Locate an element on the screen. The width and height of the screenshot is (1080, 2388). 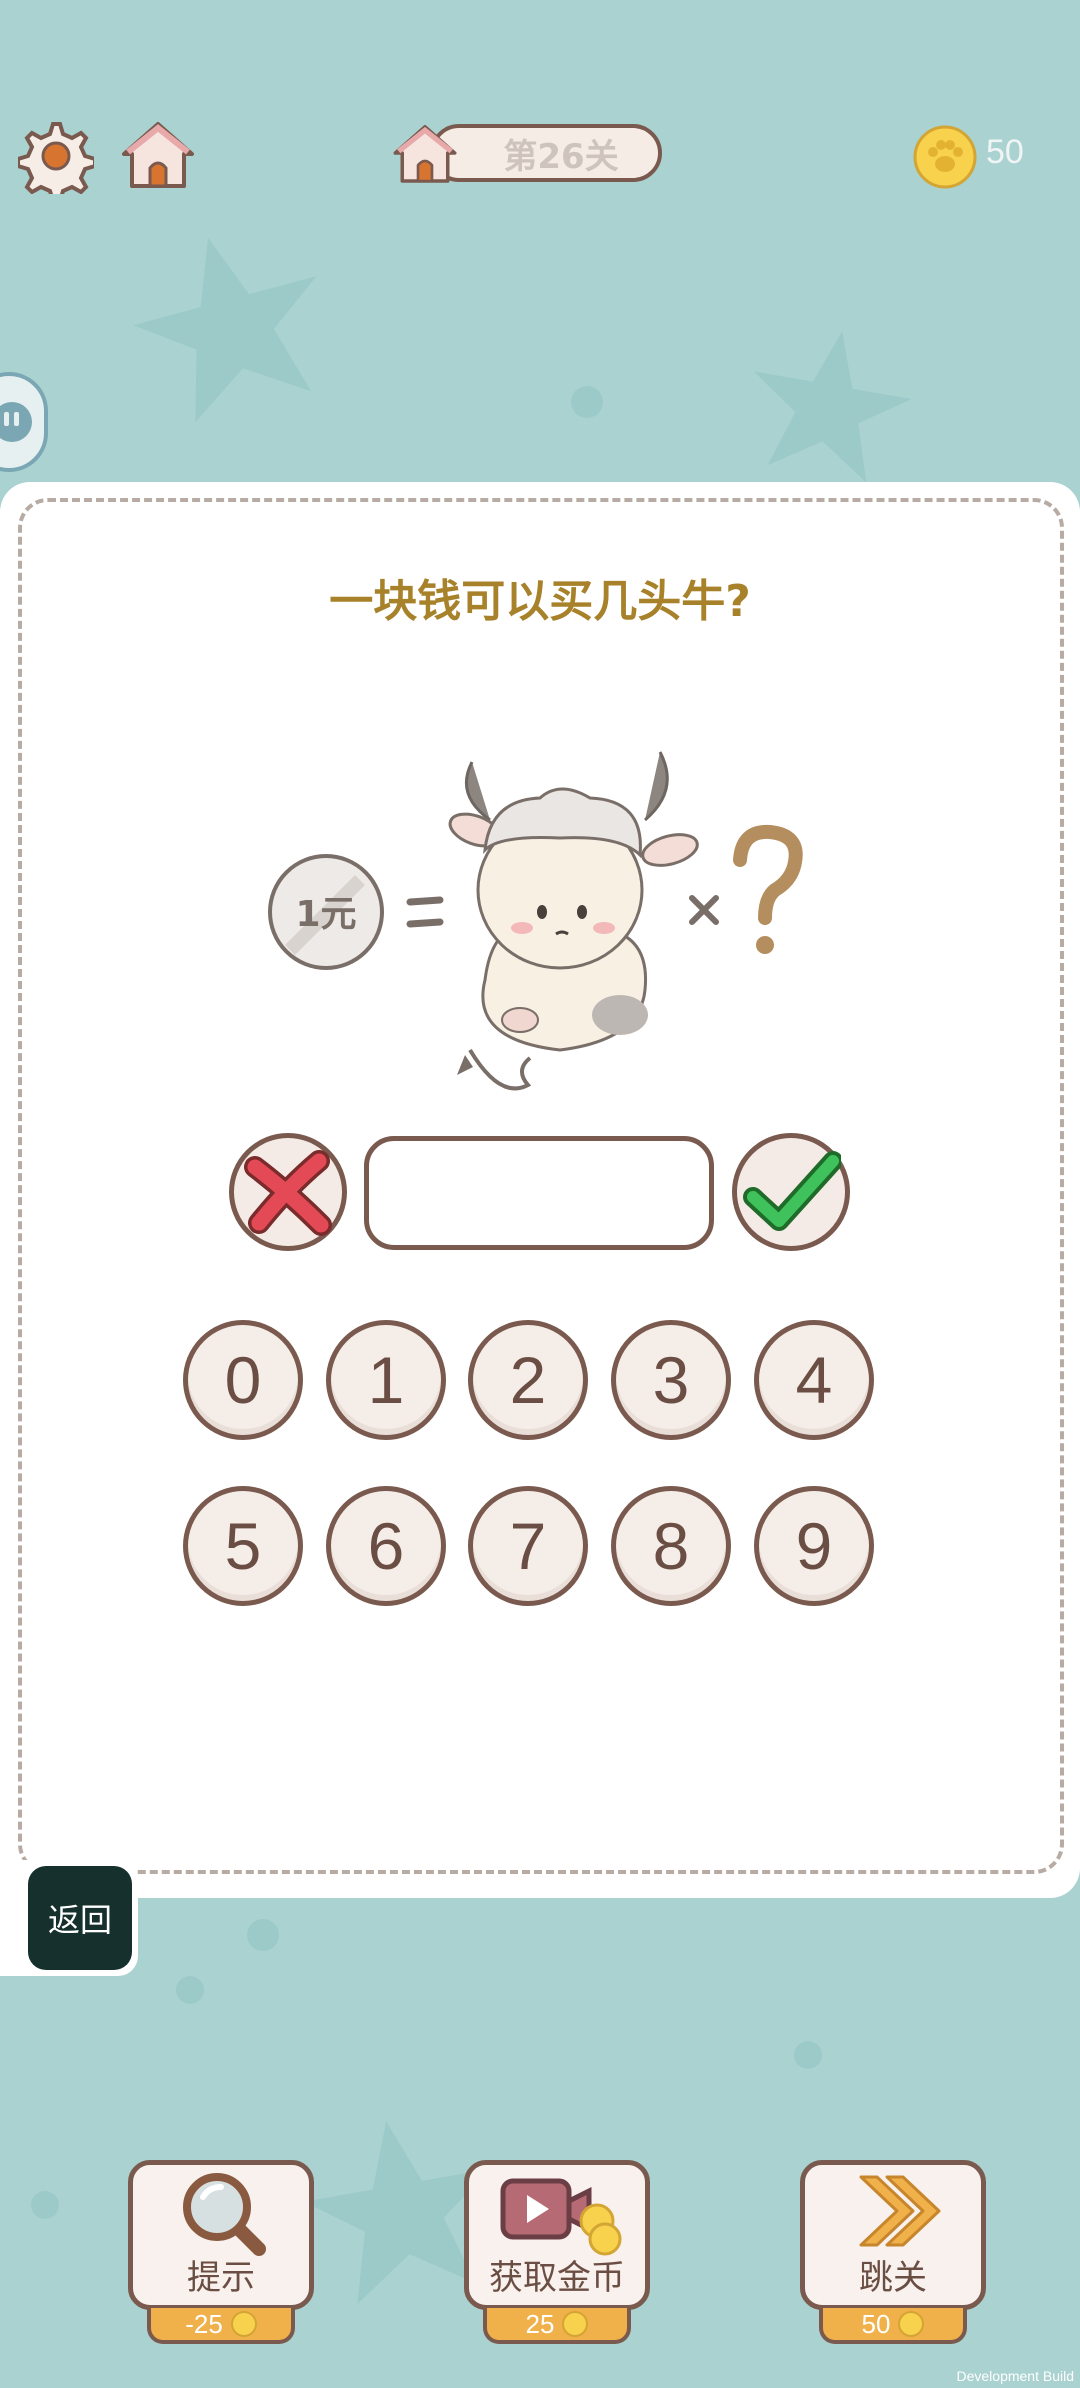
hint-button: 提示 is located at coordinates (221, 2235).